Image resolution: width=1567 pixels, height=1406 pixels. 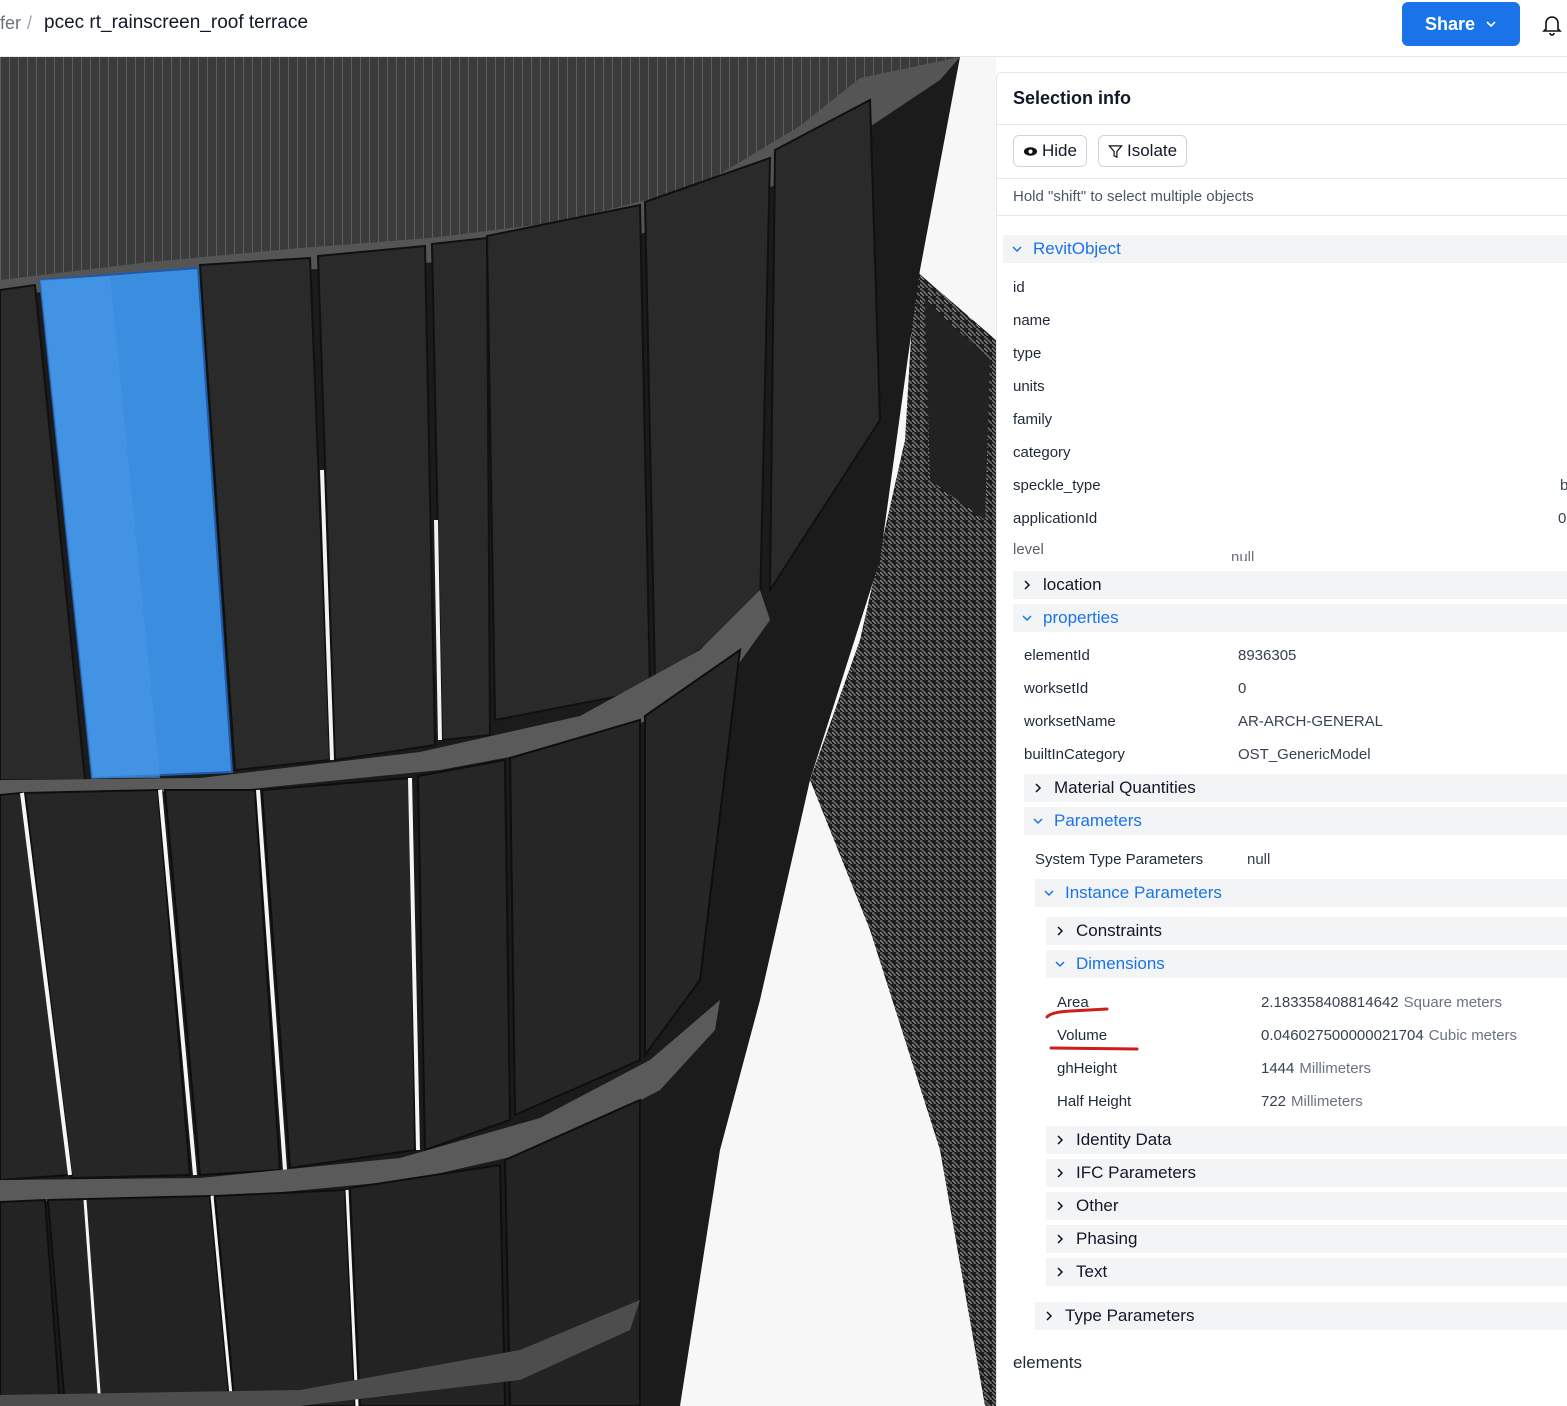 I want to click on group-label: Phasing, so click(x=1107, y=1238).